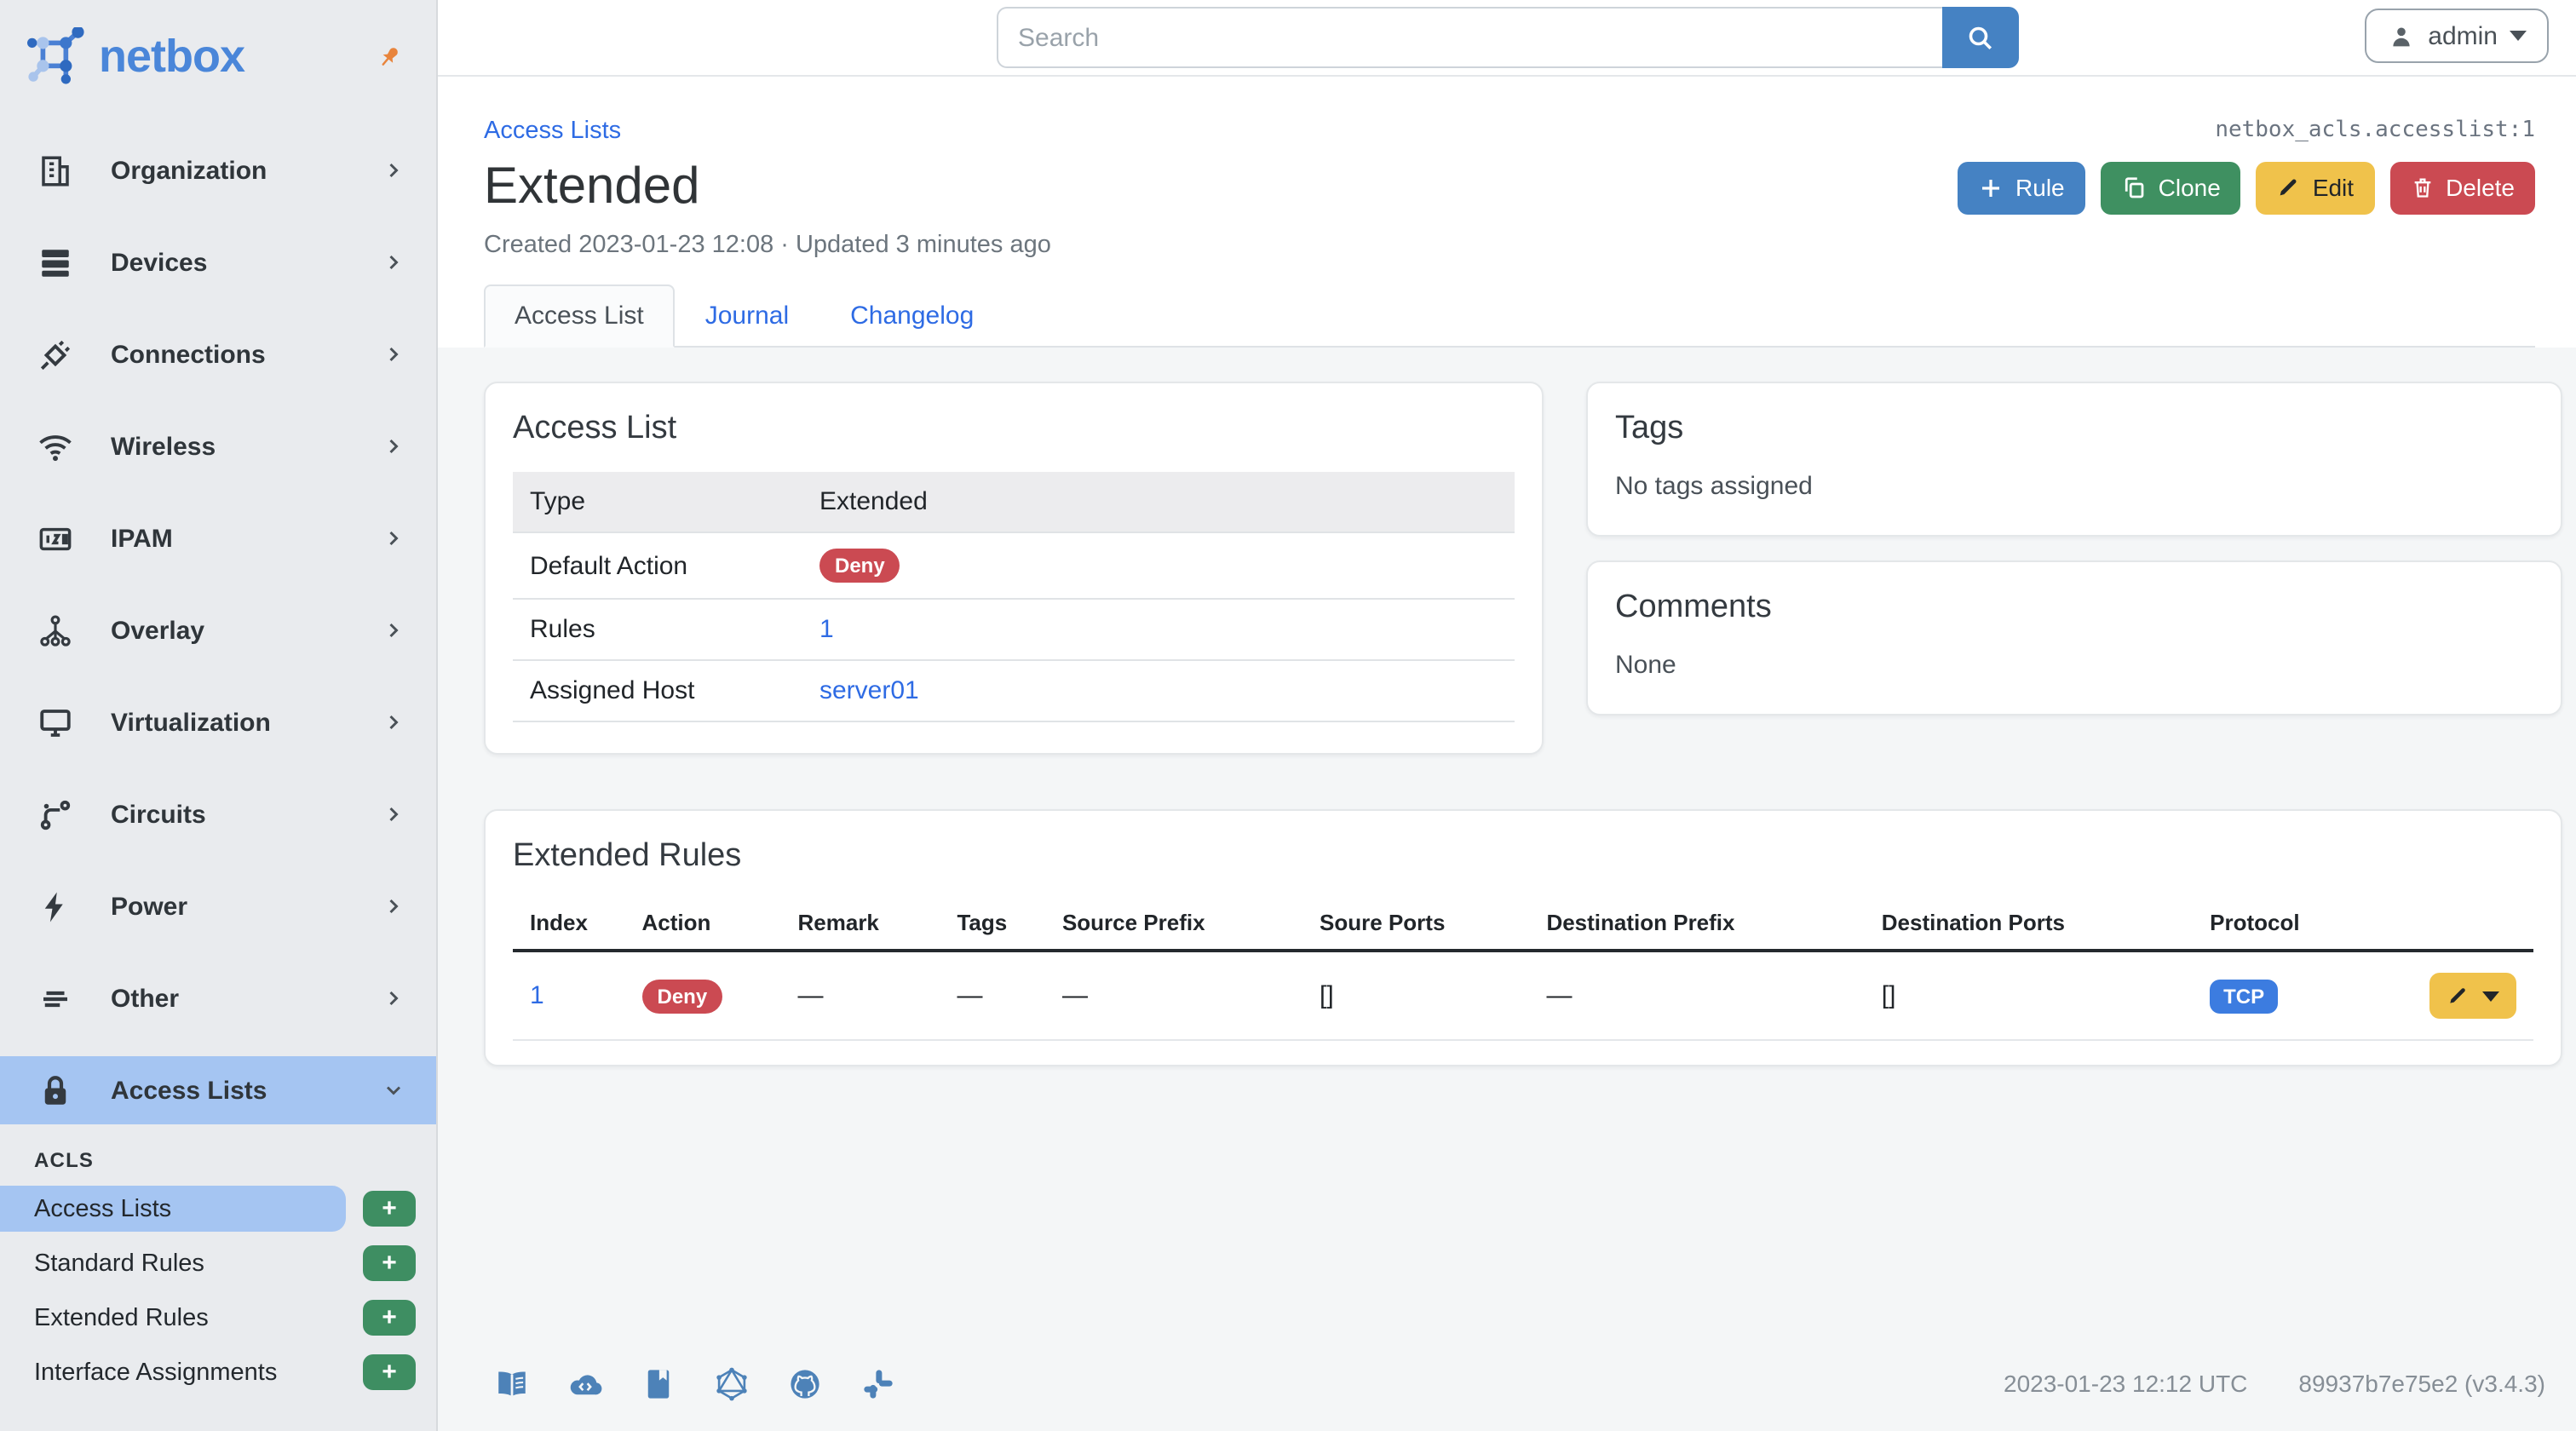  I want to click on col-index: Index, so click(569, 924).